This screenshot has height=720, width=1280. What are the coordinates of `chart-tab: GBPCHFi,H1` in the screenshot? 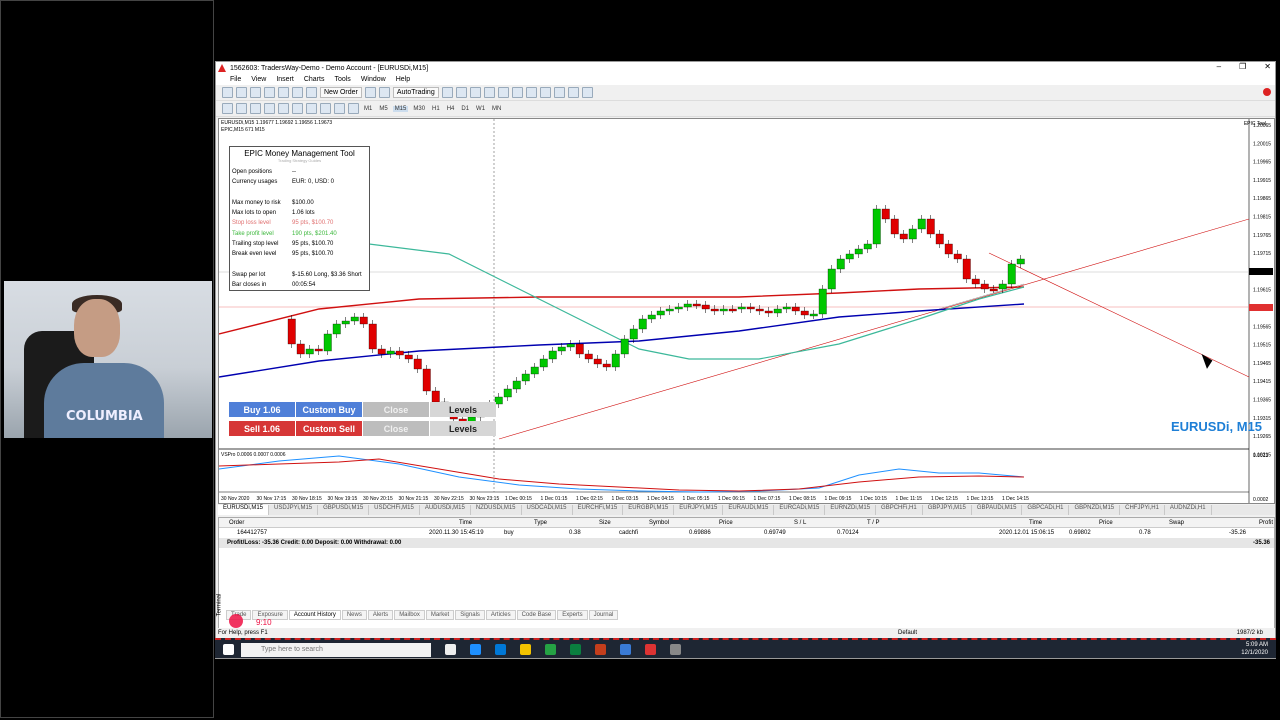 It's located at (899, 510).